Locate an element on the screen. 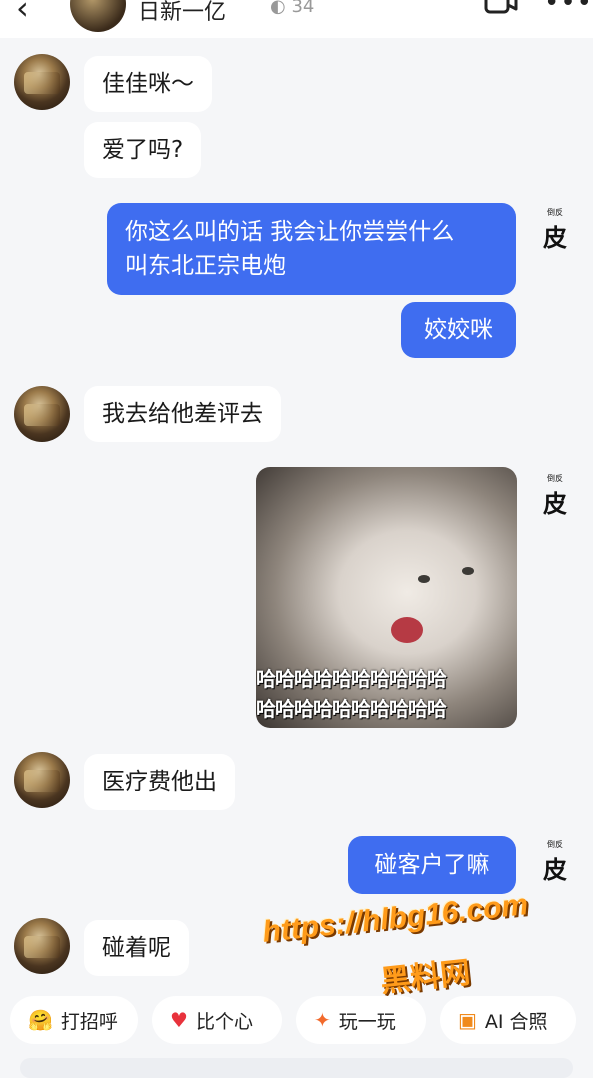 Image resolution: width=593 pixels, height=1078 pixels. quick-action-ai-photo: ▣ AI 合照 is located at coordinates (508, 1020).